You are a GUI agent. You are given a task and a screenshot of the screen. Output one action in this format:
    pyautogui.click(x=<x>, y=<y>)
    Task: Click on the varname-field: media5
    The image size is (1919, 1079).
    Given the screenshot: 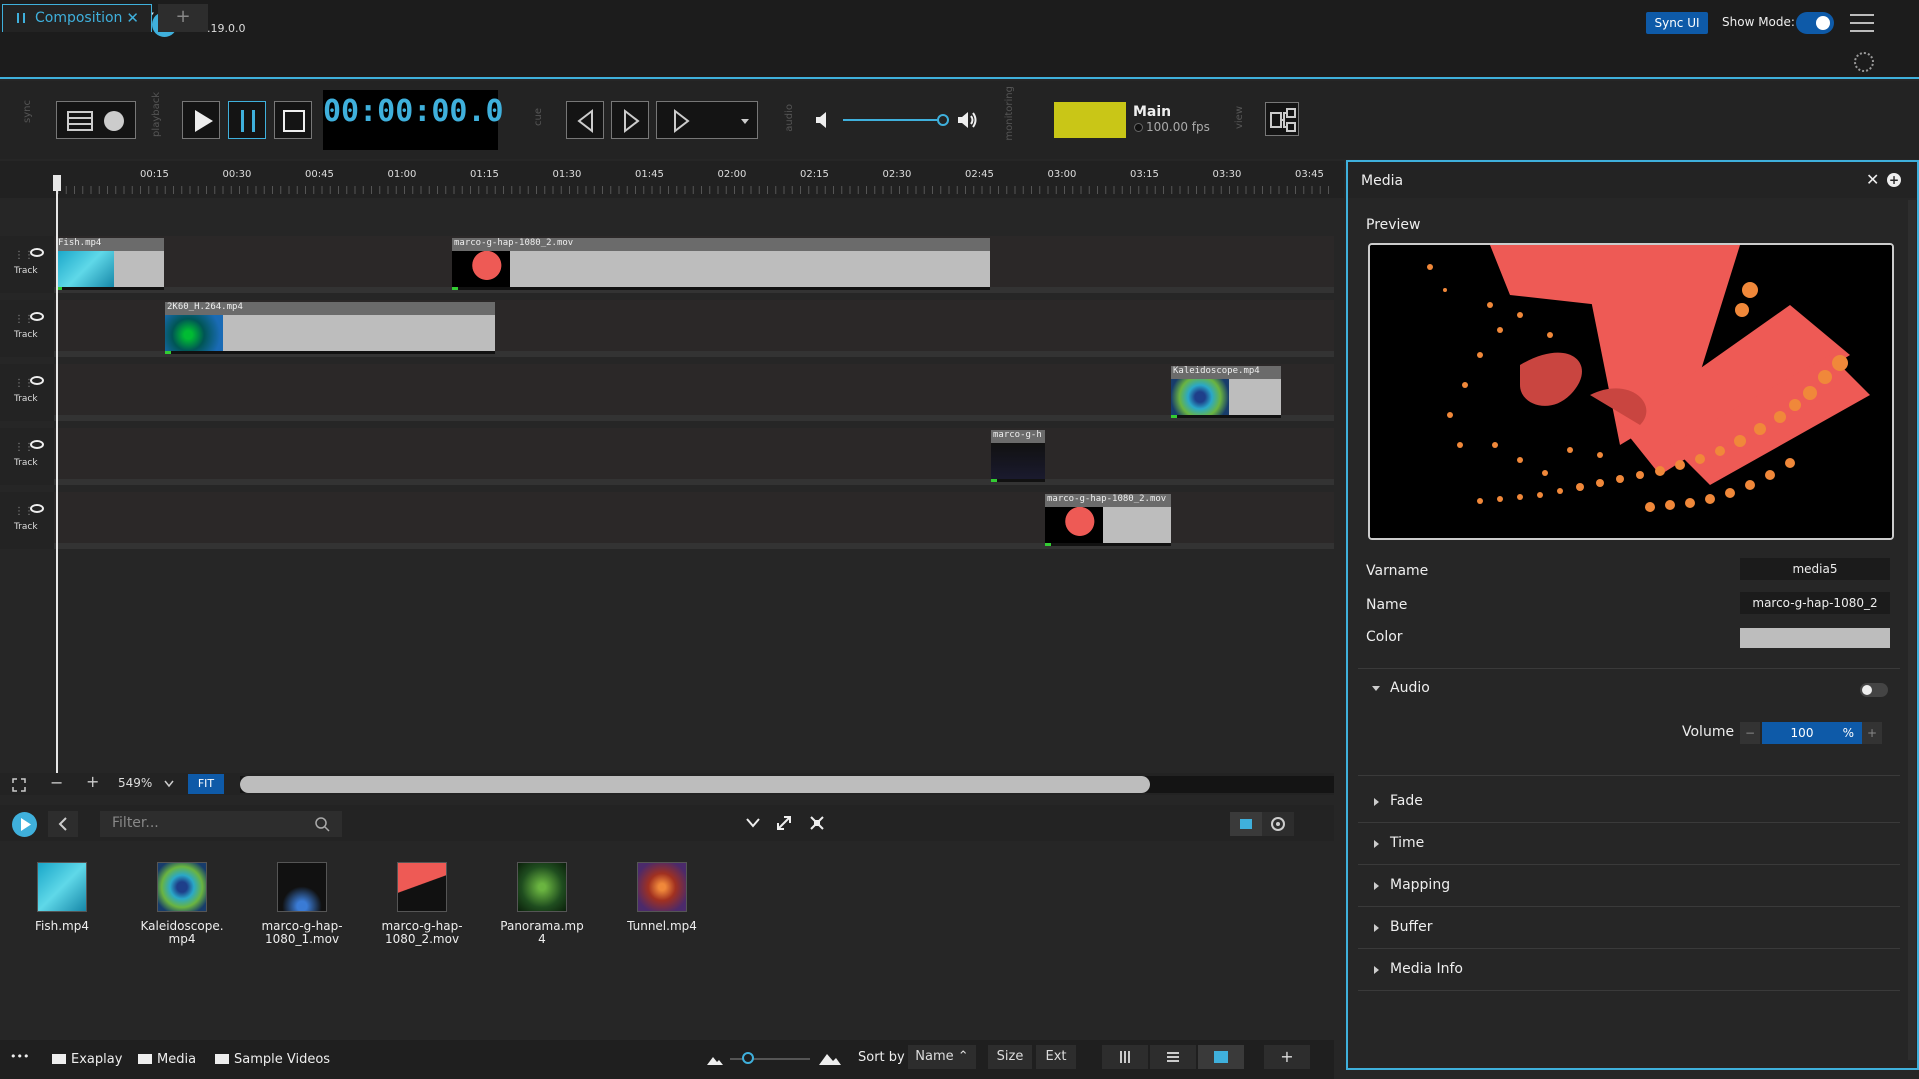 What is the action you would take?
    pyautogui.click(x=1815, y=569)
    